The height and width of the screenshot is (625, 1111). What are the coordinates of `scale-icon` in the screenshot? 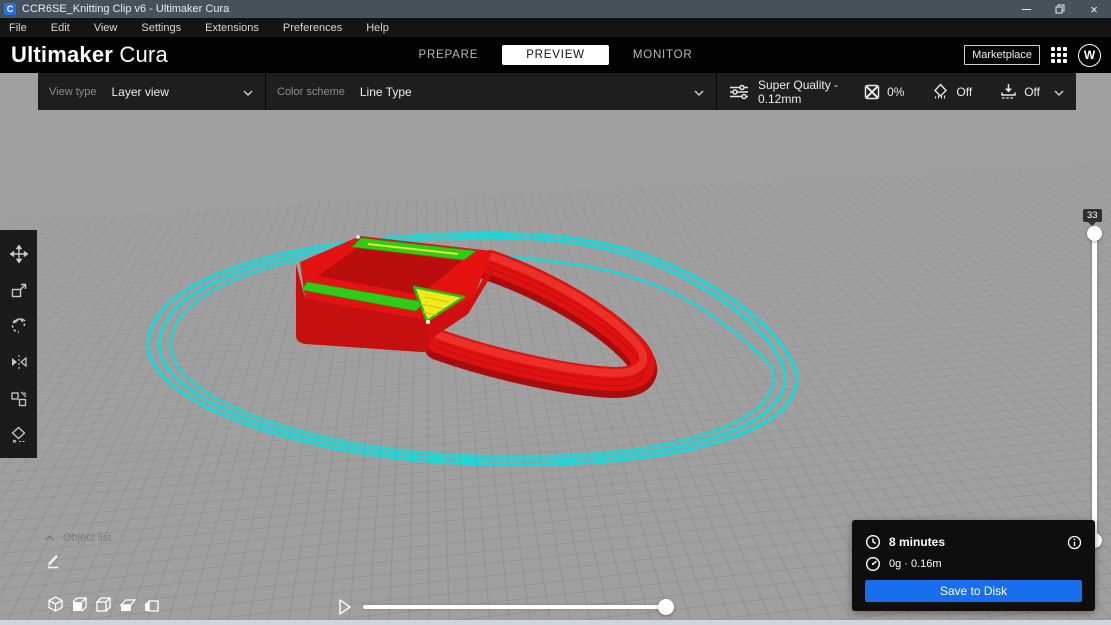 It's located at (19, 290).